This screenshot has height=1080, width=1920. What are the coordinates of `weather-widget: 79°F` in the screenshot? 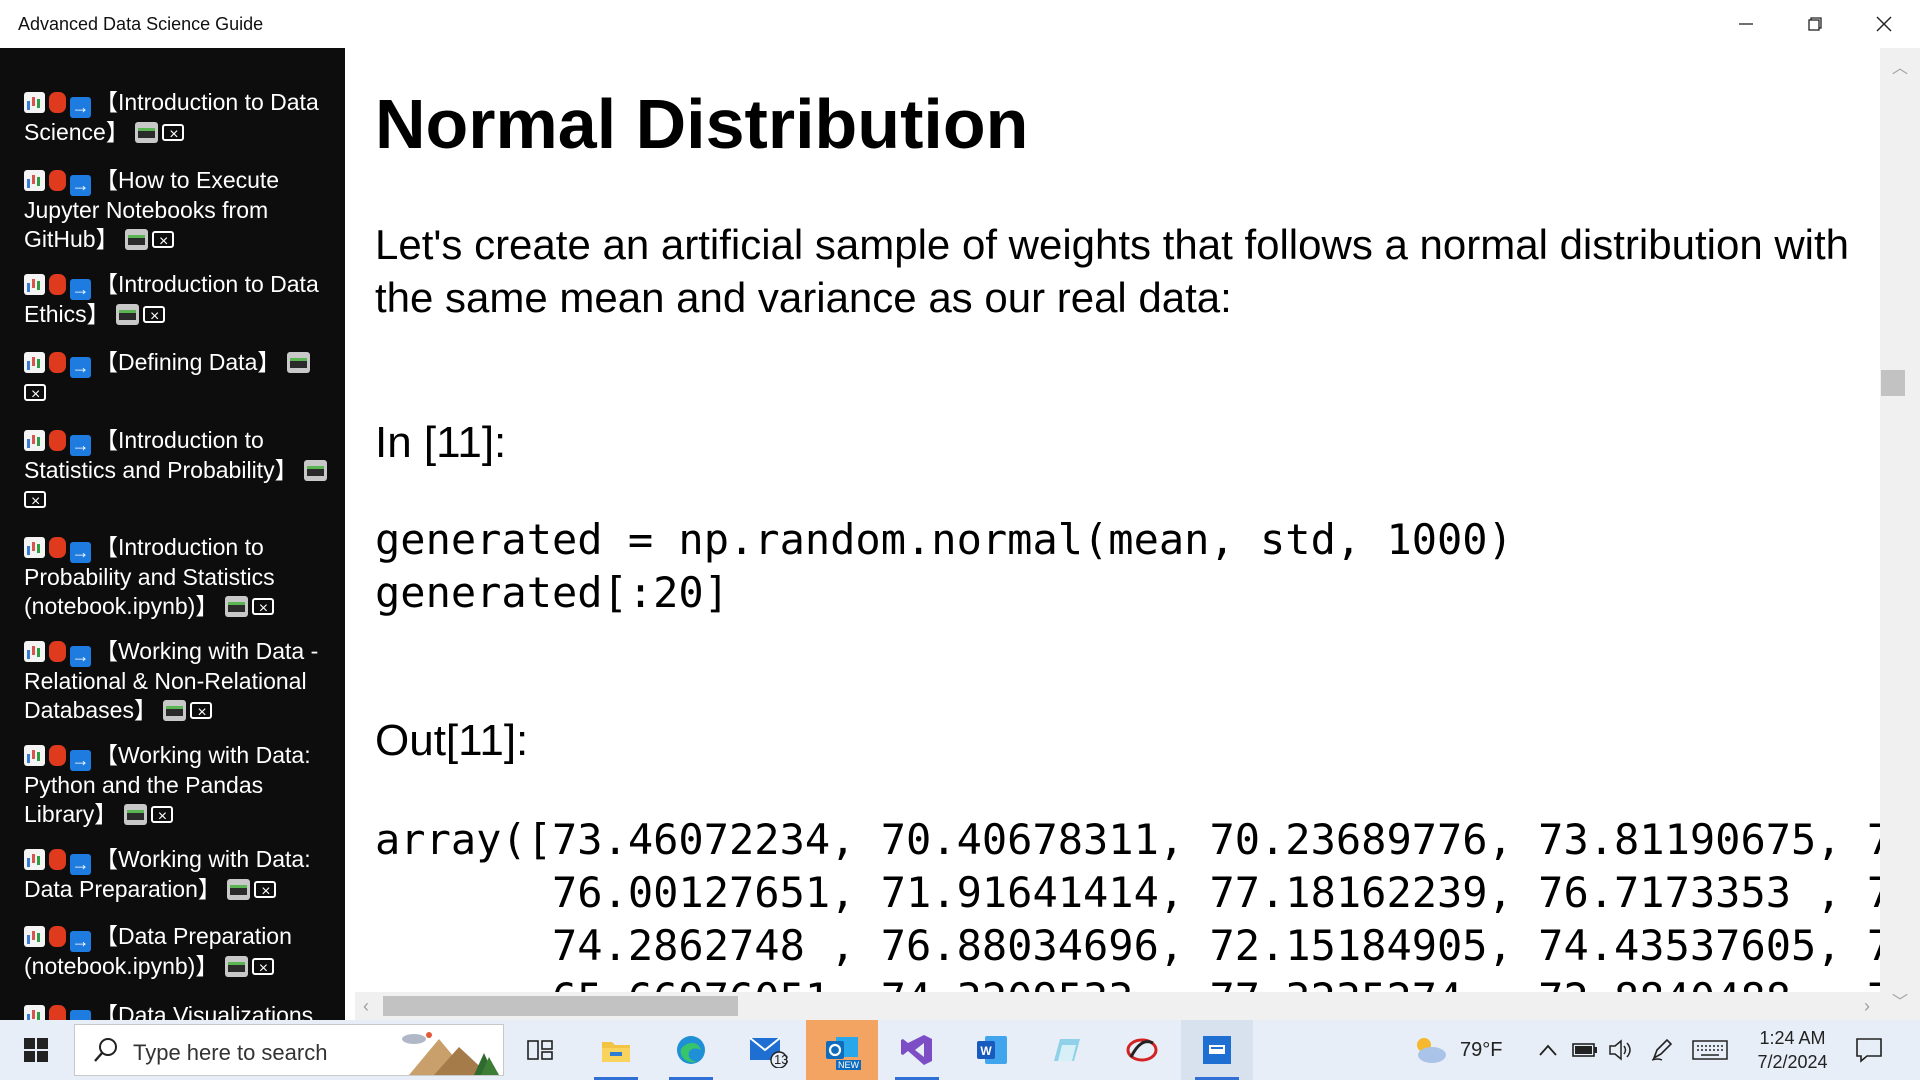 It's located at (1456, 1050).